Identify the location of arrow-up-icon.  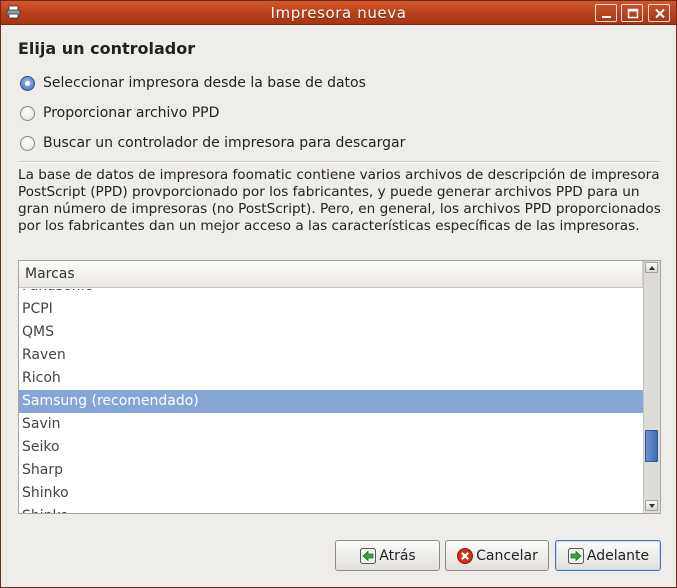
(652, 268).